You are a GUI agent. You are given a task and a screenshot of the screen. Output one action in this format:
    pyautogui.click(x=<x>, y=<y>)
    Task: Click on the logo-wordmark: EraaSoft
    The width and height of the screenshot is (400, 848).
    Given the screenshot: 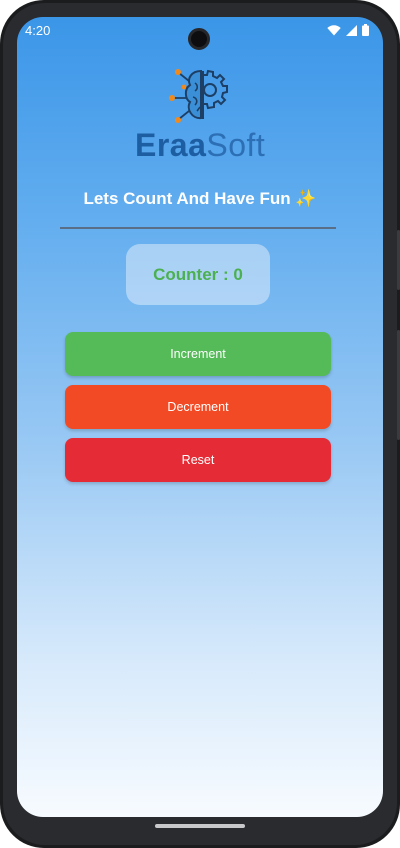 What is the action you would take?
    pyautogui.click(x=200, y=145)
    